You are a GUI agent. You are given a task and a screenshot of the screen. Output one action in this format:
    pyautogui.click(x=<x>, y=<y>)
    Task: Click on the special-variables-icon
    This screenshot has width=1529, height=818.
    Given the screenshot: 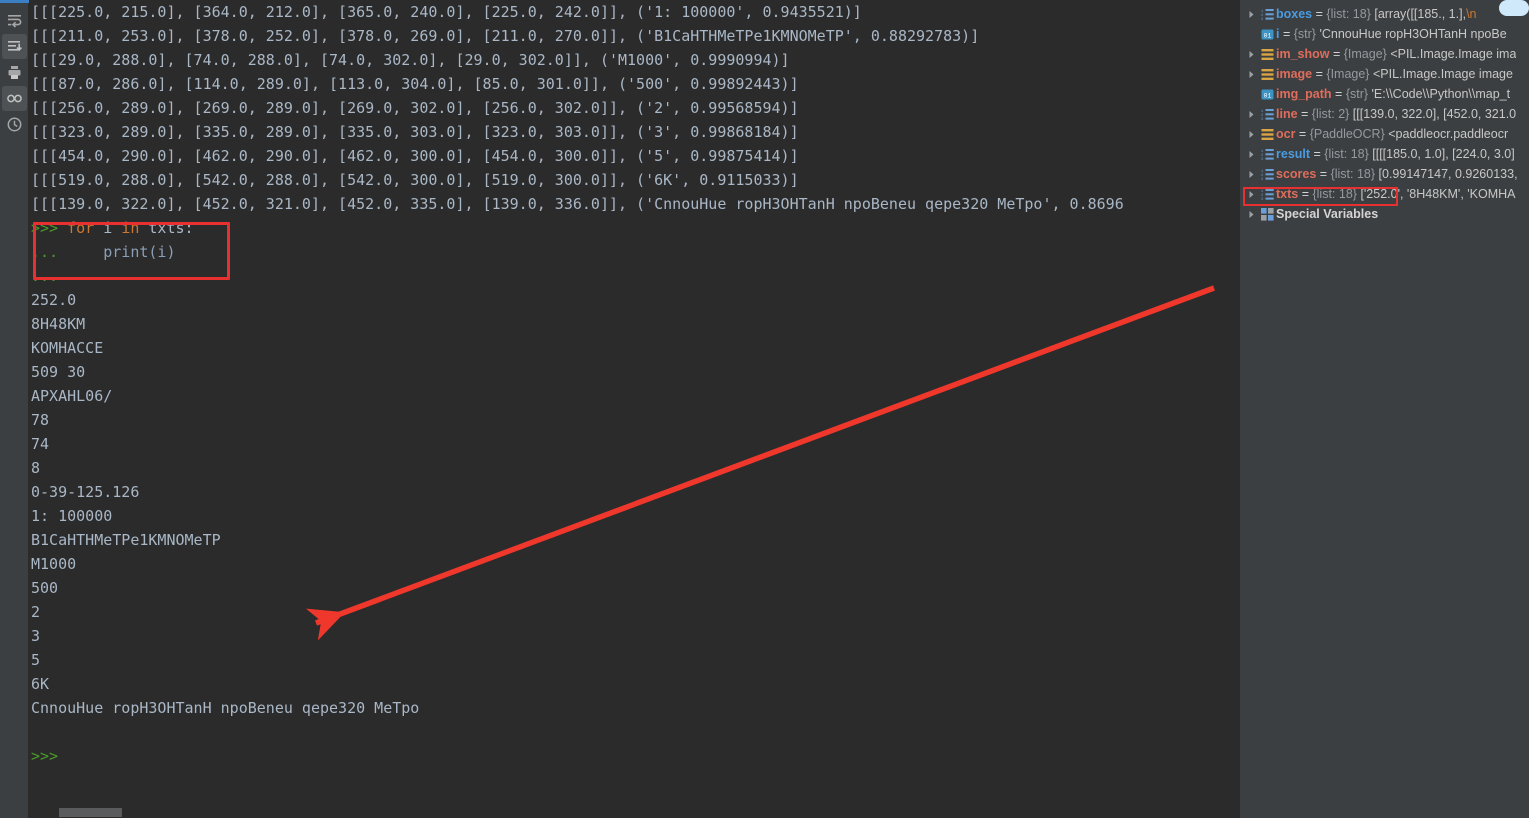 What is the action you would take?
    pyautogui.click(x=1267, y=214)
    